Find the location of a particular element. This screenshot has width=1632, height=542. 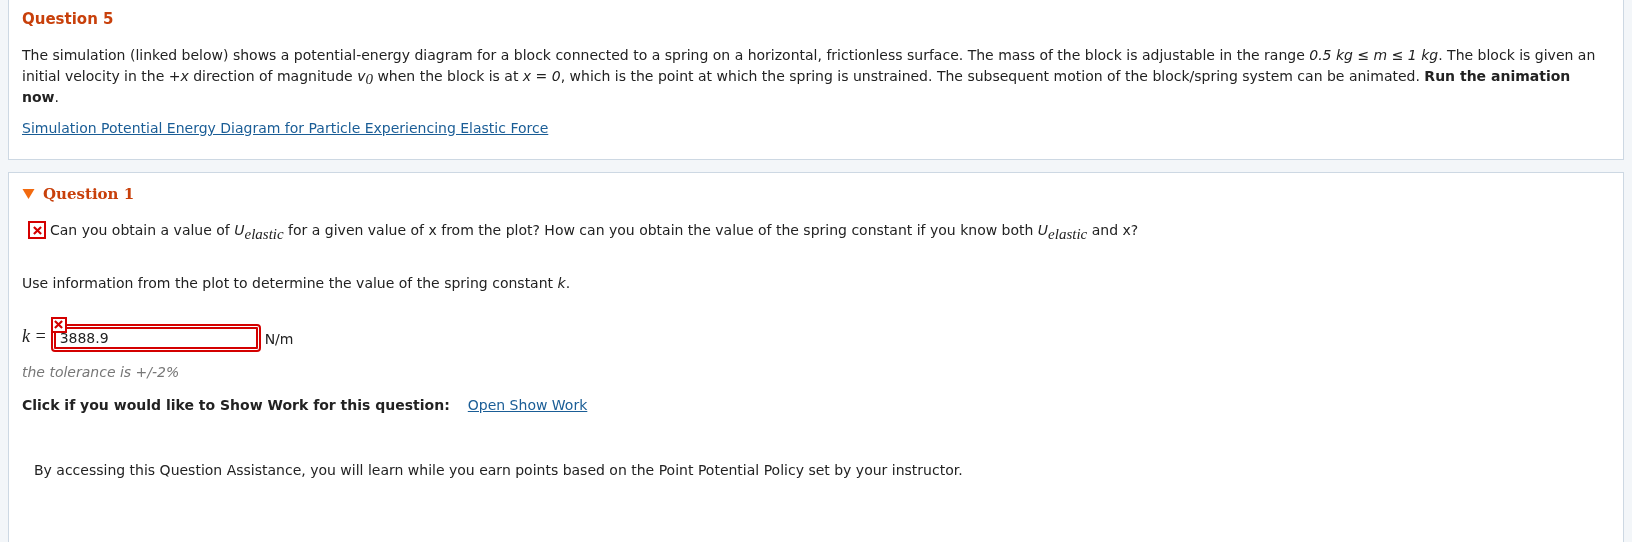

simulation-link: Simulation Potential Energy Diagram for Particle Experiencing Elastic Force is located at coordinates (285, 128).